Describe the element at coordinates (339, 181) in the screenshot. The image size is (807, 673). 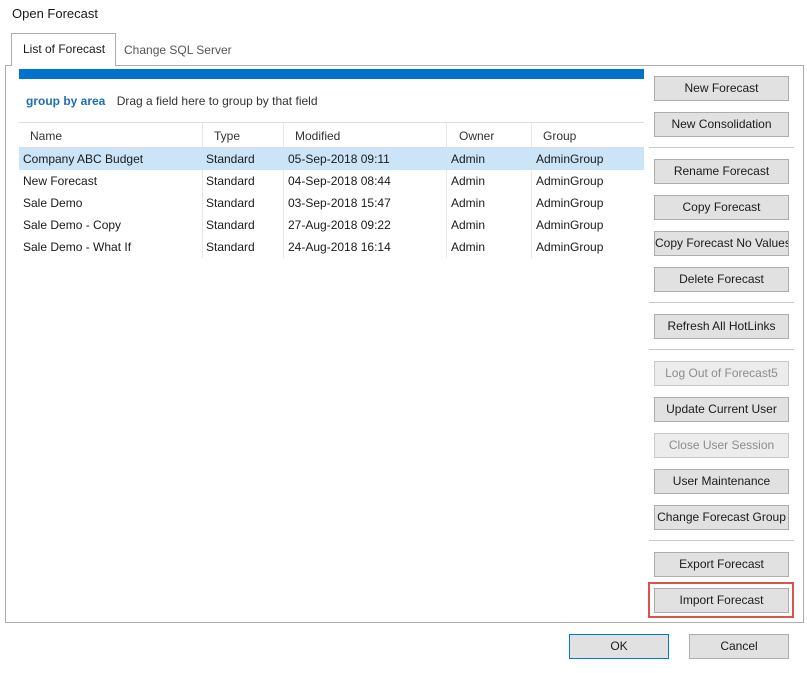
I see `cell-modified: 04-Sep-2018 08:44` at that location.